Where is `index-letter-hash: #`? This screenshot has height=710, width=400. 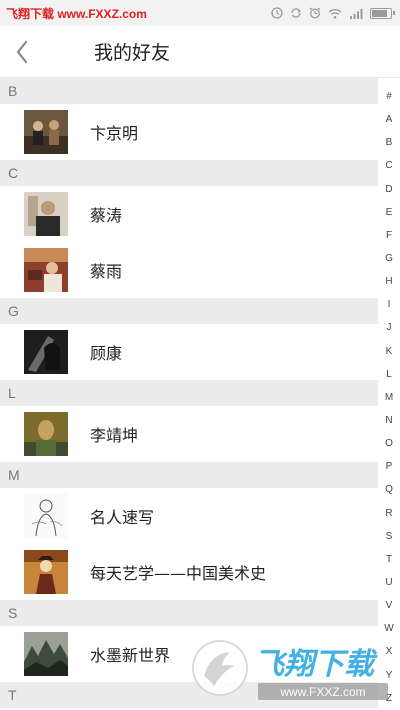 index-letter-hash: # is located at coordinates (389, 96).